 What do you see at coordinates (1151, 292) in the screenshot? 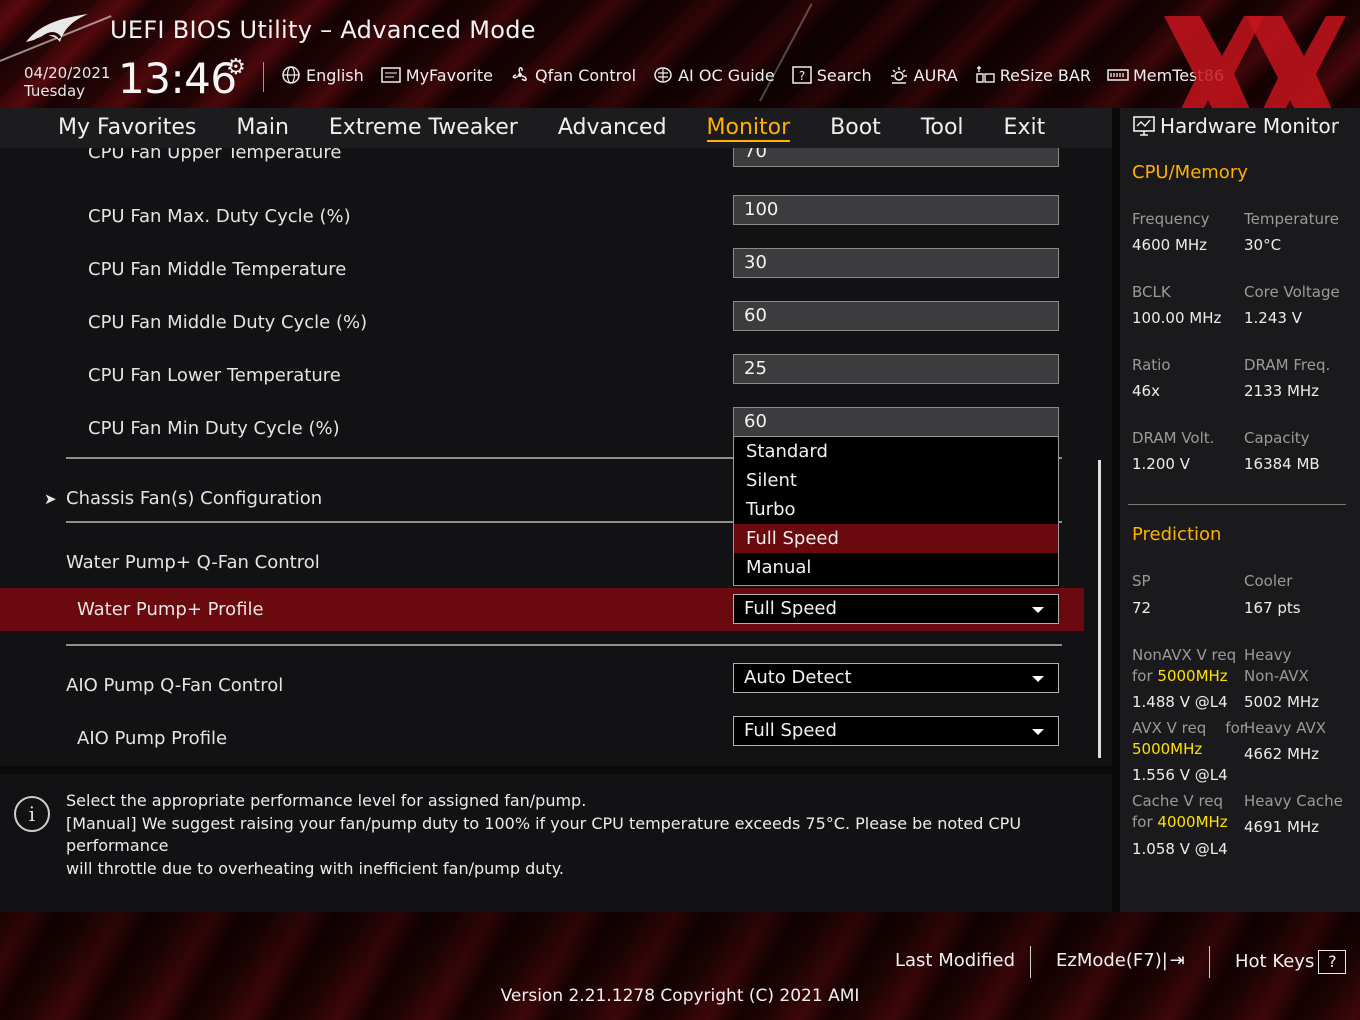
I see `bclk-label: BCLK` at bounding box center [1151, 292].